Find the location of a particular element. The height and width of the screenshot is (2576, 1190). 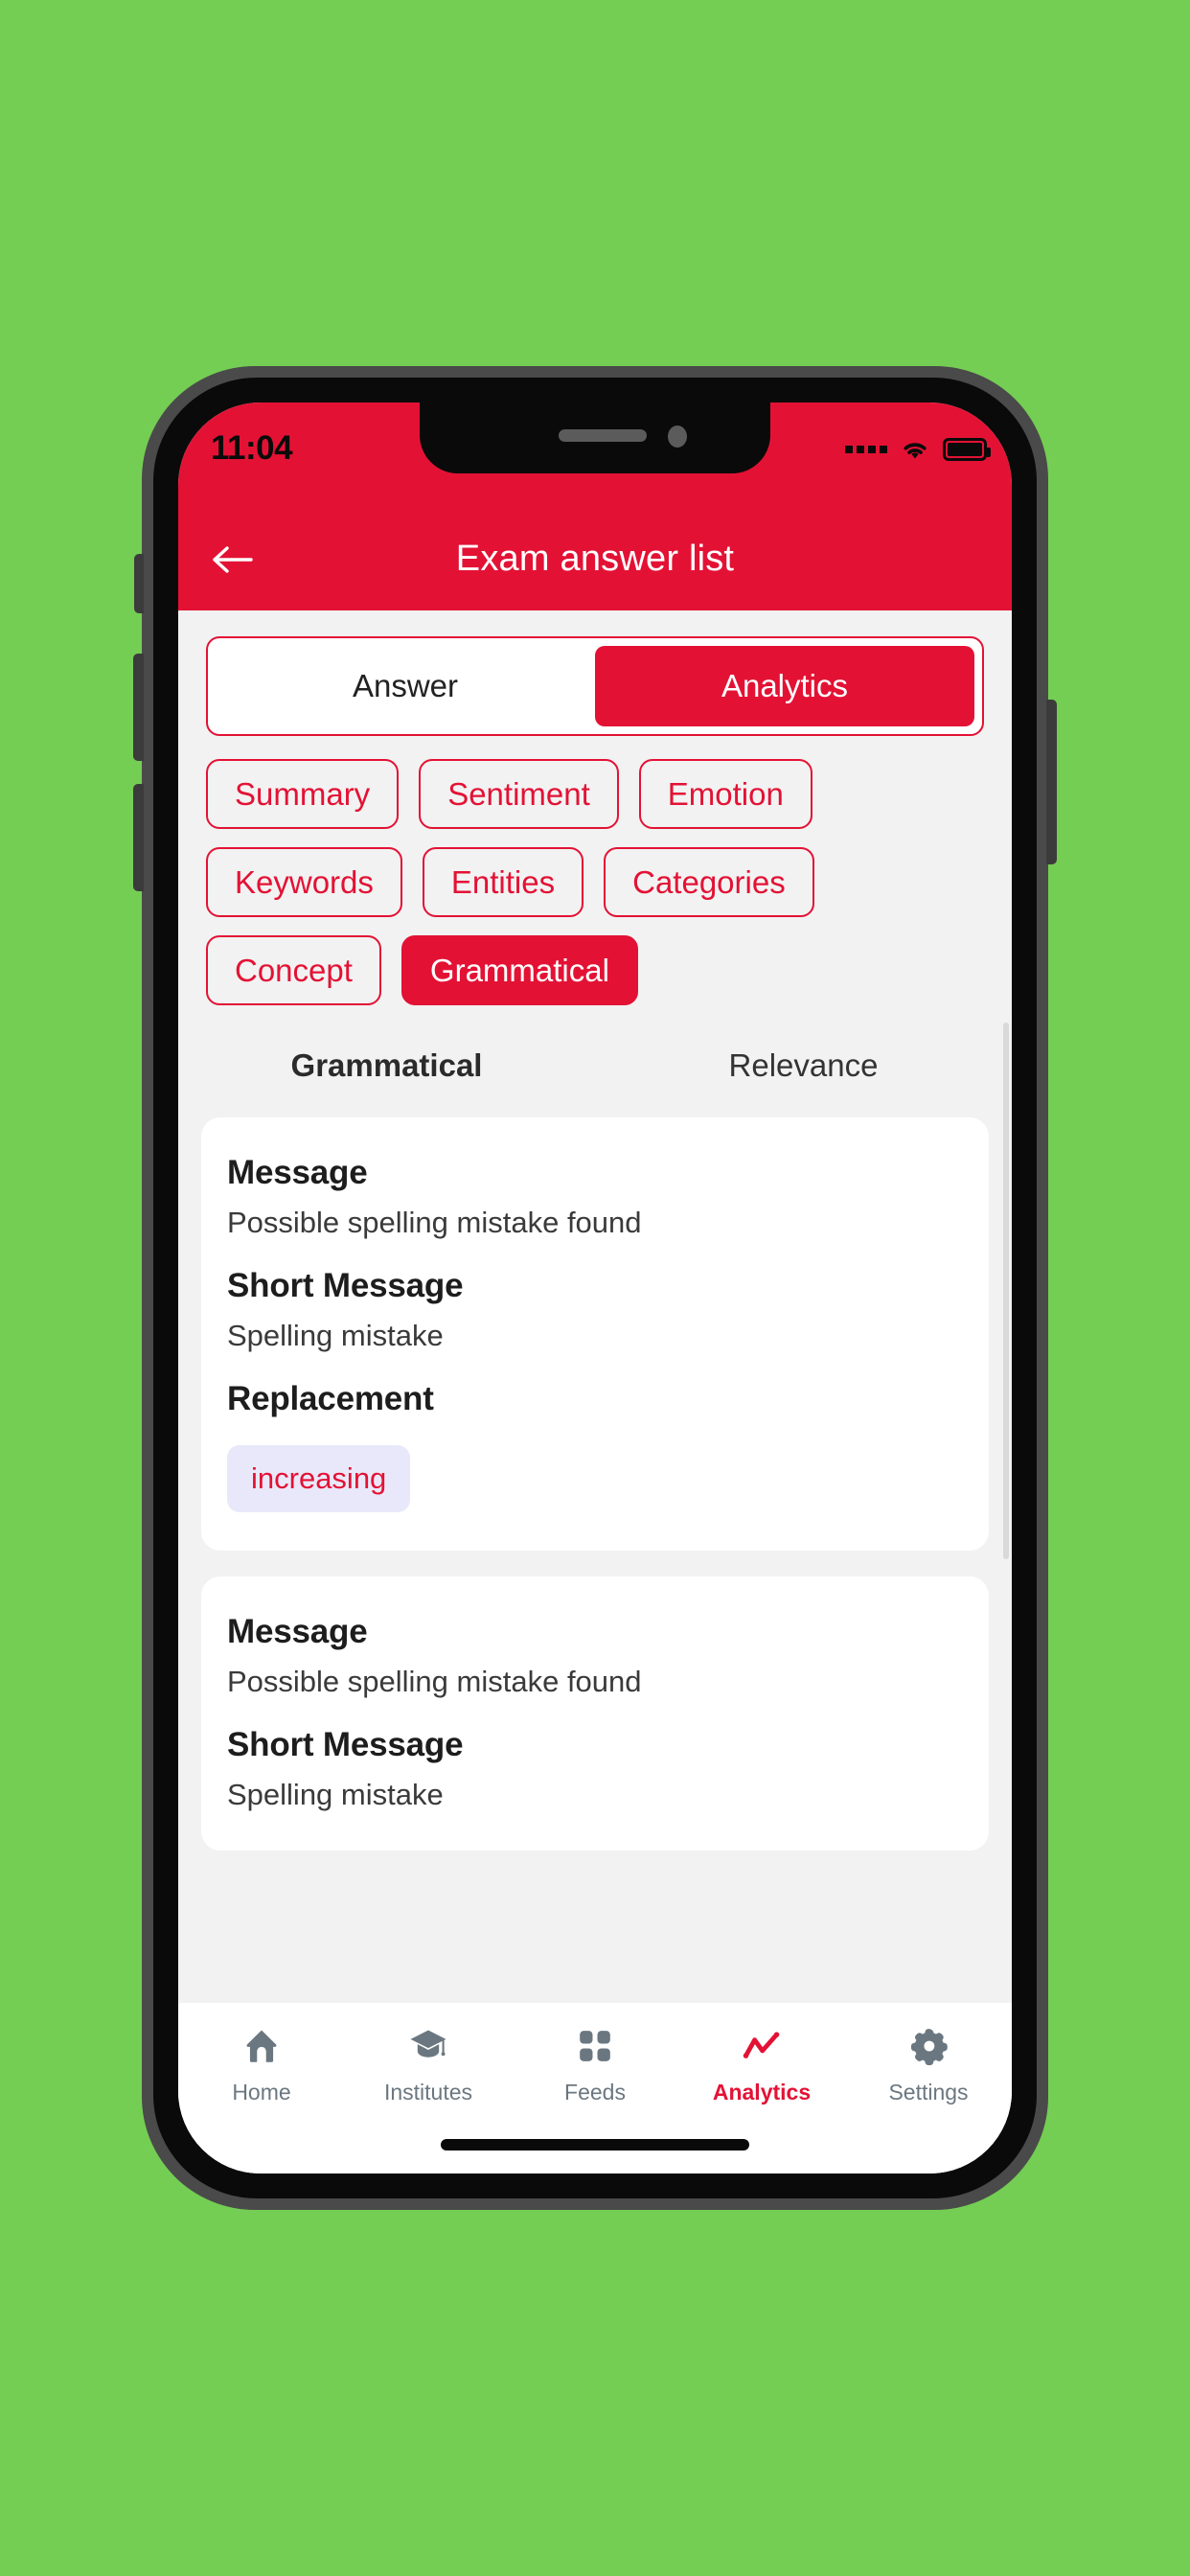

nav-item-feeds: Feeds is located at coordinates (595, 2064).